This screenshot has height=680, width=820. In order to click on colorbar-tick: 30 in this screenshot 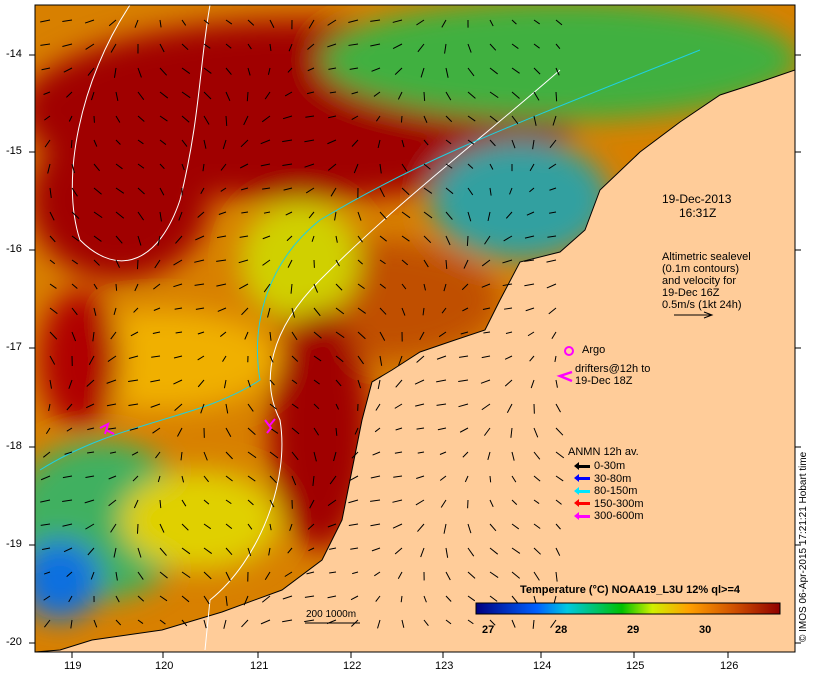, I will do `click(705, 630)`.